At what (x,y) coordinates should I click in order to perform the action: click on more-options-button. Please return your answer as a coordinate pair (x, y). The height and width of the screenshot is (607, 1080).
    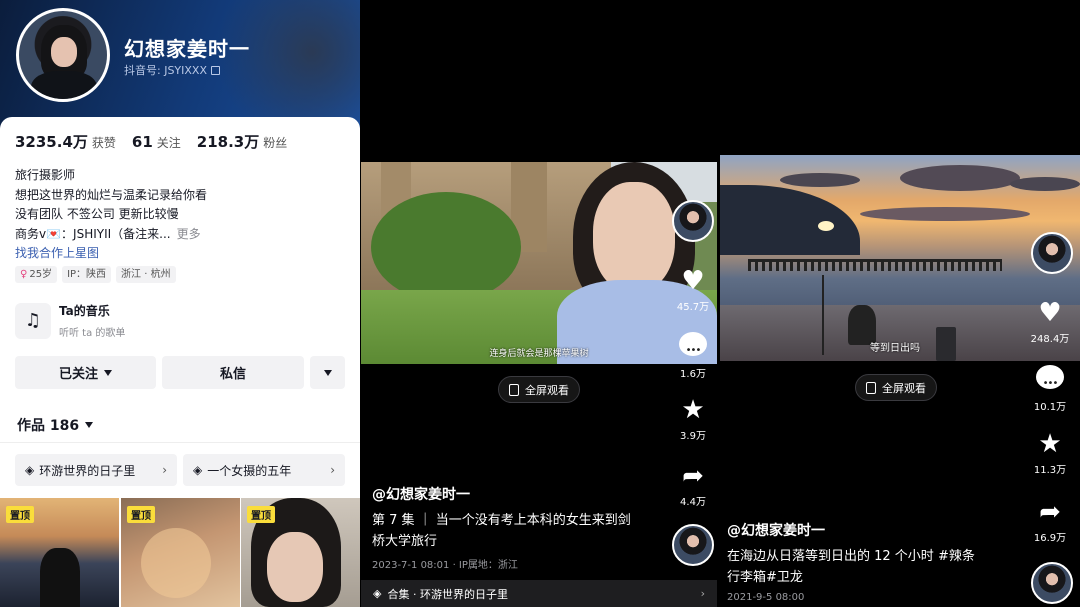
    Looking at the image, I should click on (327, 372).